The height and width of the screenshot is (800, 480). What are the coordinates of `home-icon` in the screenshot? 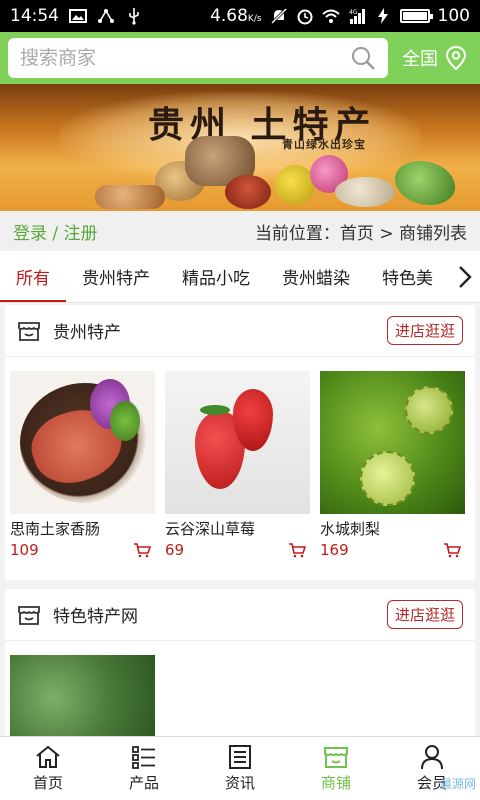 It's located at (48, 756).